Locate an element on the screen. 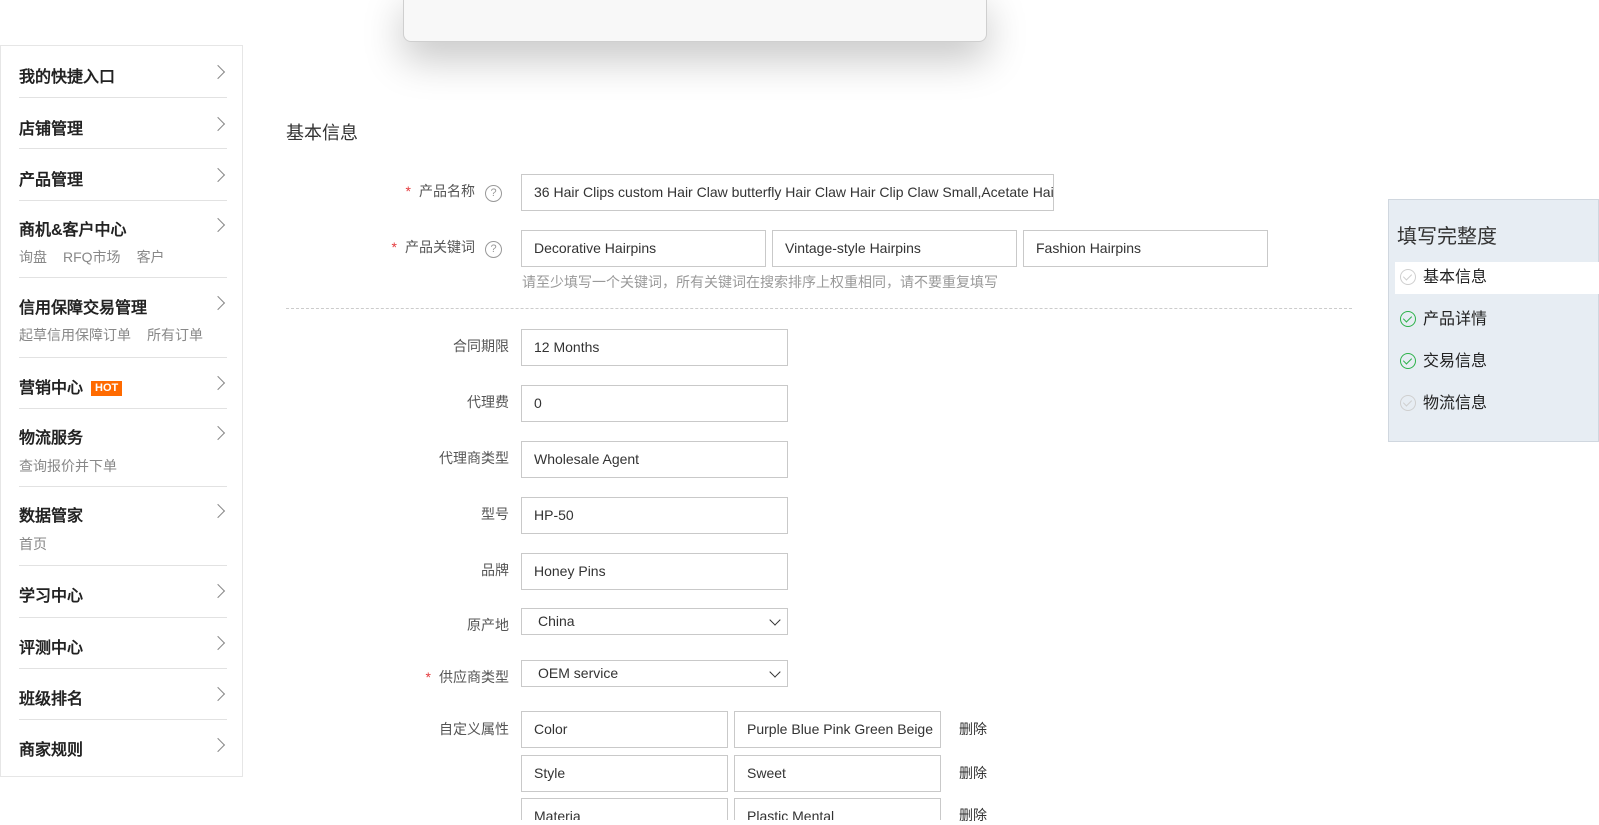 The height and width of the screenshot is (825, 1599). sidebar-subitems: 询盘 RFQ市场 客户 is located at coordinates (100, 257).